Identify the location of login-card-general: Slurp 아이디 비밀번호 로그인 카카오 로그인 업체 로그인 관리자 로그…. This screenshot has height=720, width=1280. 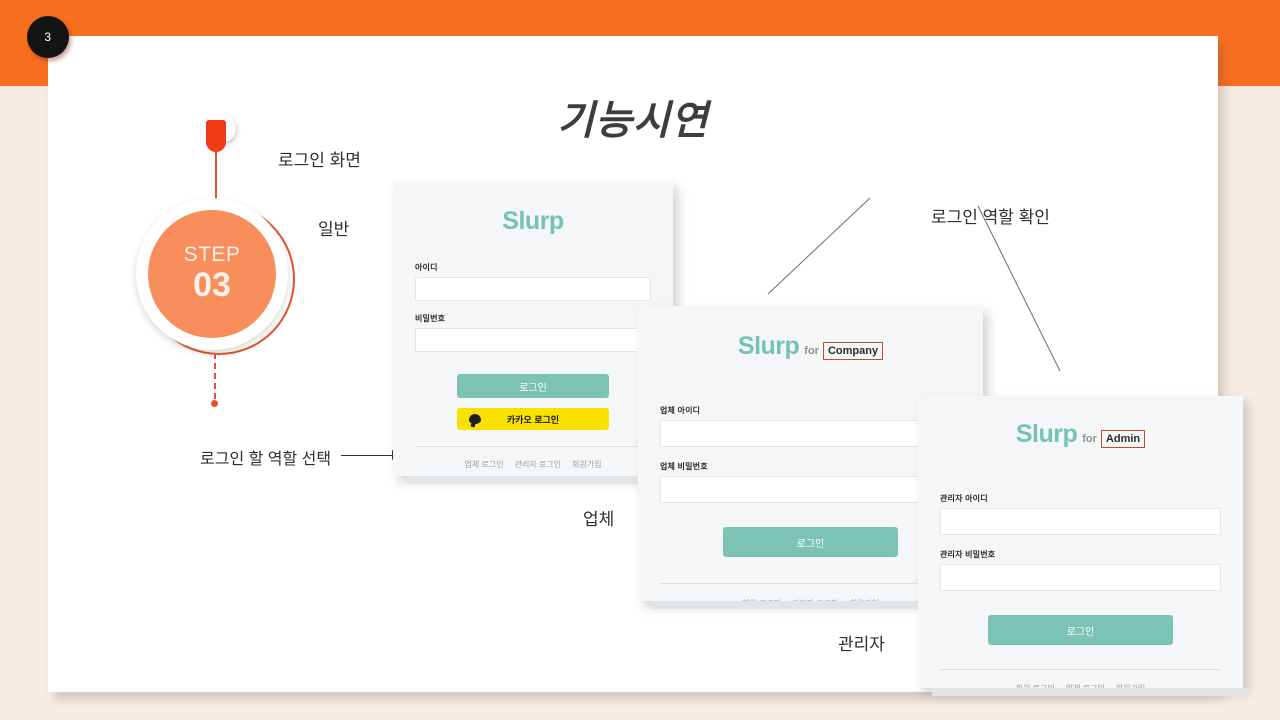
(536, 332).